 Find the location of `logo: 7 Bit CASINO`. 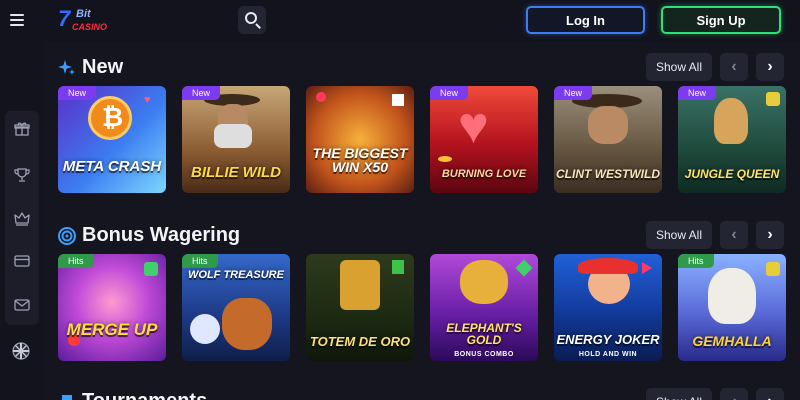

logo: 7 Bit CASINO is located at coordinates (84, 21).